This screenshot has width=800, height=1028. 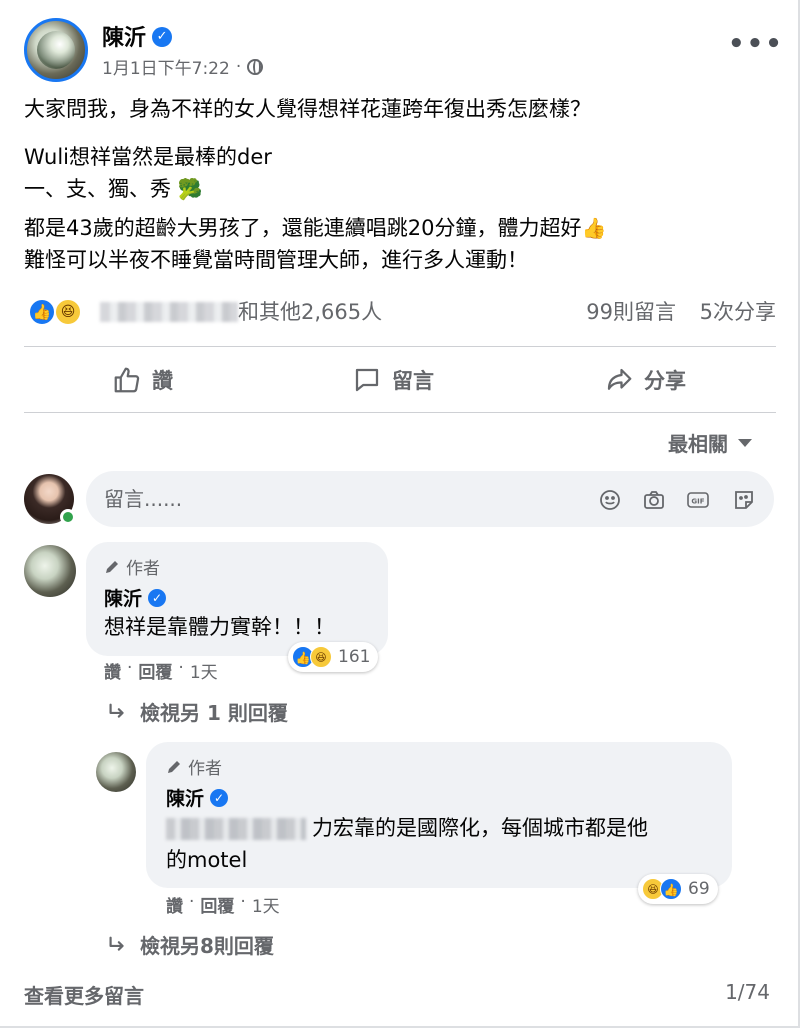 I want to click on reactions-summary: 👍 😆 和其他2,665人 99則留言 5次分享, so click(x=400, y=312).